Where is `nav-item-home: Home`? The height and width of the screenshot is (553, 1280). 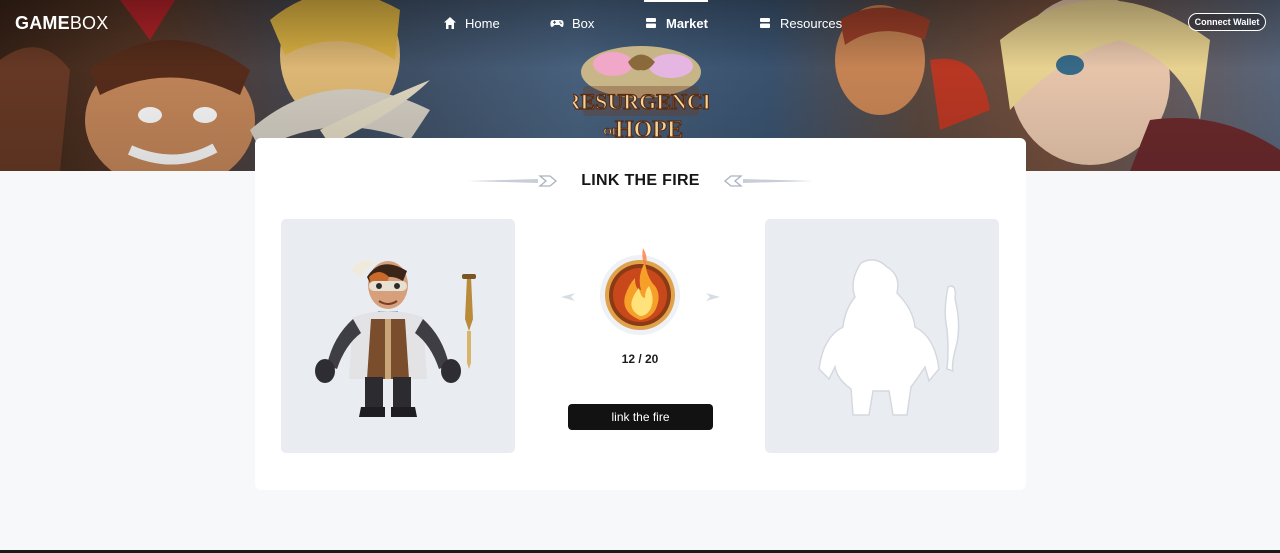
nav-item-home: Home is located at coordinates (471, 23).